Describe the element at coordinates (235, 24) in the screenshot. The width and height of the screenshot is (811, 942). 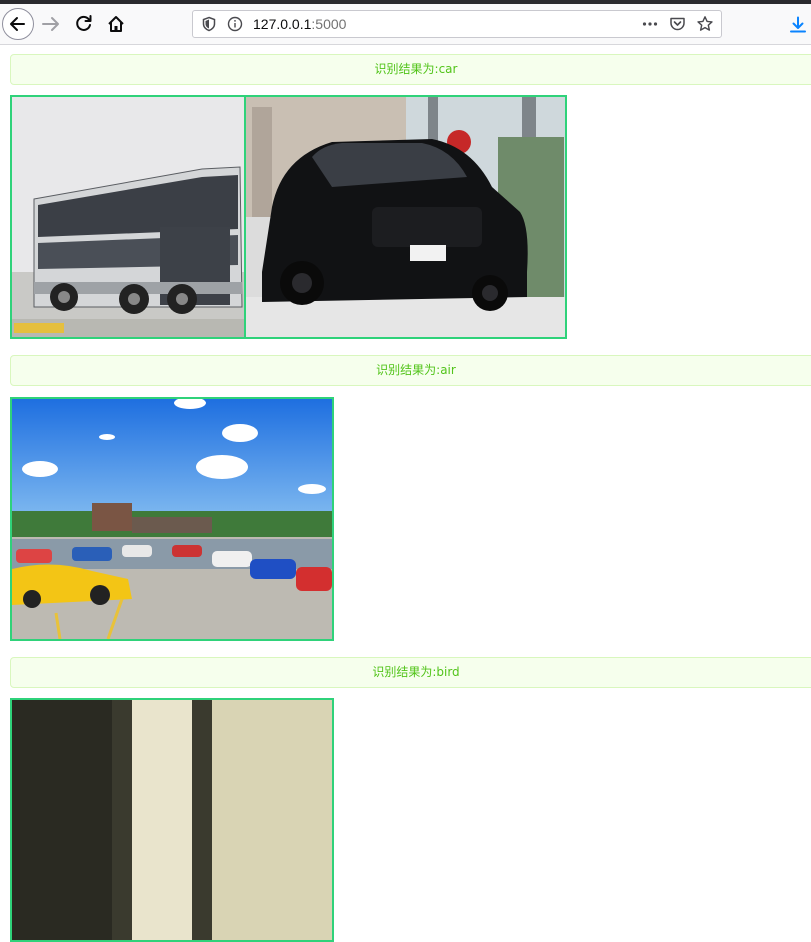
I see `site-info-icon` at that location.